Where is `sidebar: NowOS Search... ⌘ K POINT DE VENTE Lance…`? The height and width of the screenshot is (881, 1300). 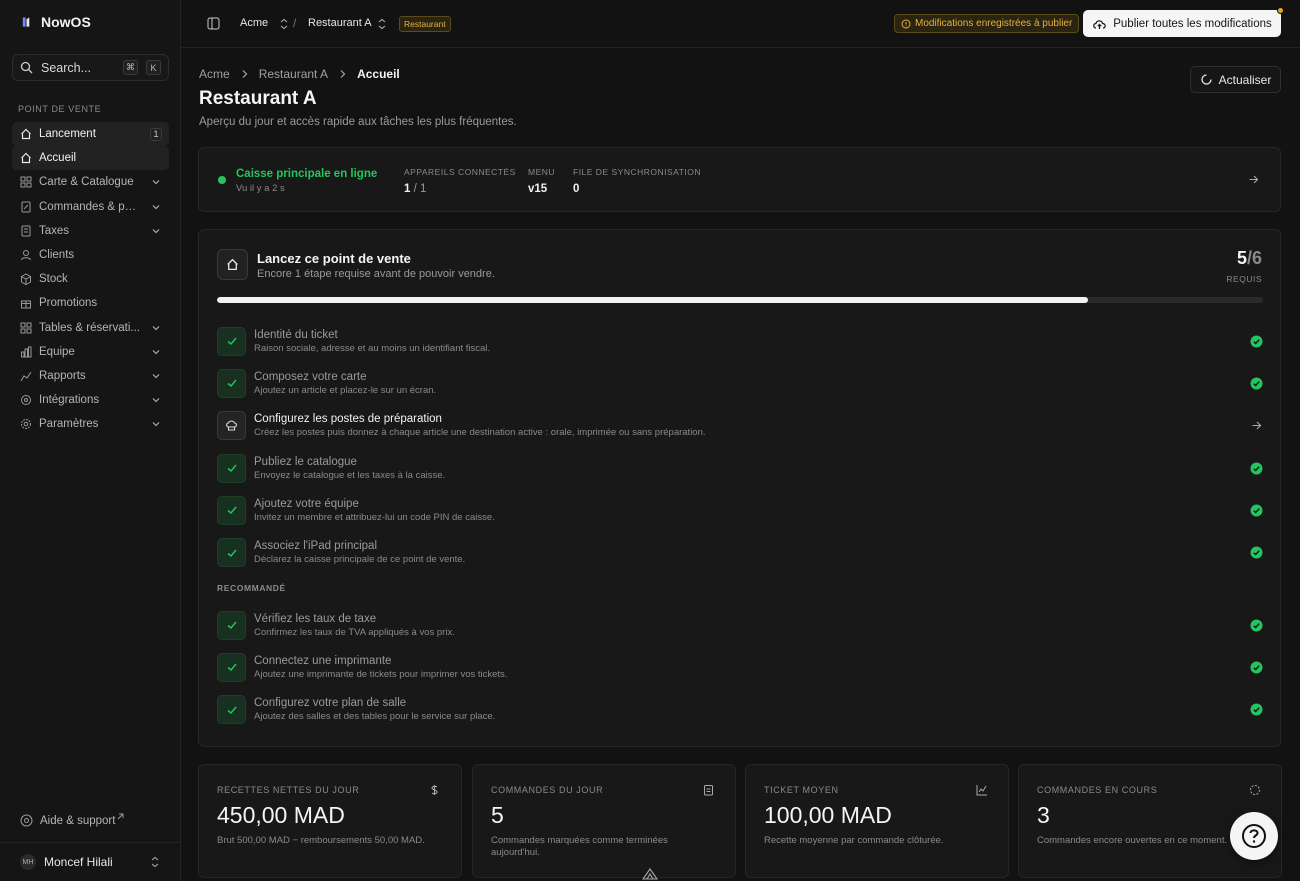
sidebar: NowOS Search... ⌘ K POINT DE VENTE Lance… is located at coordinates (90, 440).